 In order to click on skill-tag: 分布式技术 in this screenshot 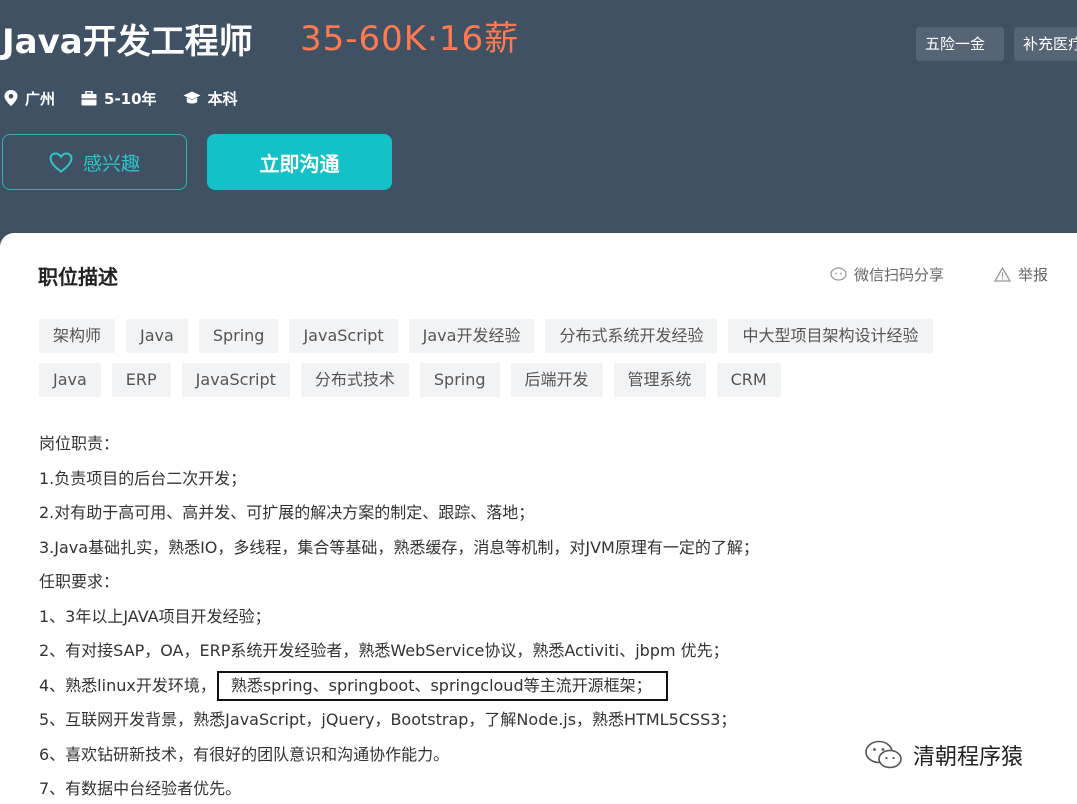, I will do `click(354, 380)`.